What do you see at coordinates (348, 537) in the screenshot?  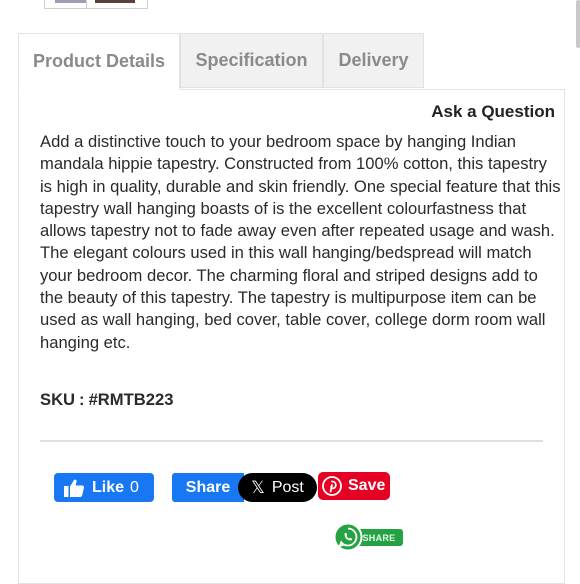 I see `whatsapp-icon` at bounding box center [348, 537].